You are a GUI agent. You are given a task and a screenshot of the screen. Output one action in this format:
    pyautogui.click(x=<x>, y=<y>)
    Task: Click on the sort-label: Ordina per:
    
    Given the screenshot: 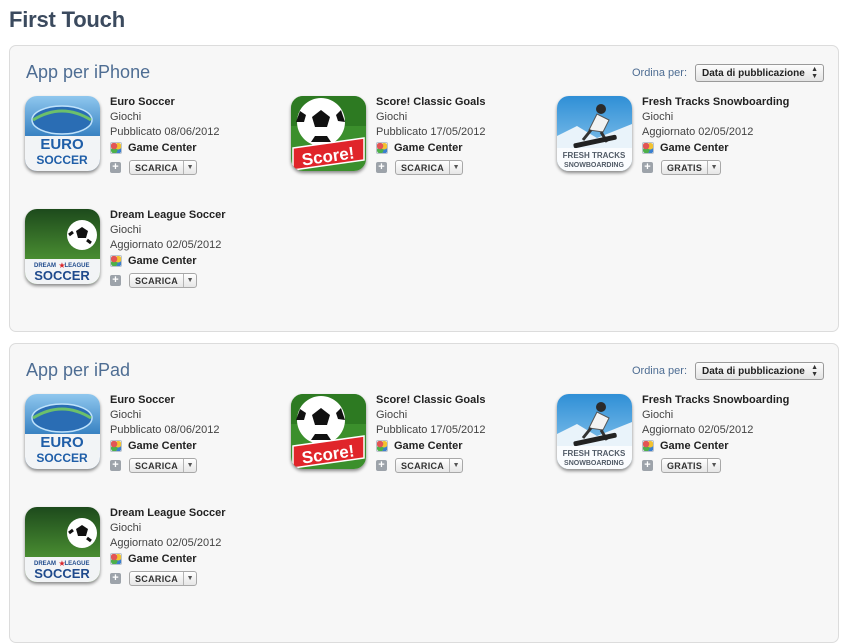 What is the action you would take?
    pyautogui.click(x=659, y=371)
    